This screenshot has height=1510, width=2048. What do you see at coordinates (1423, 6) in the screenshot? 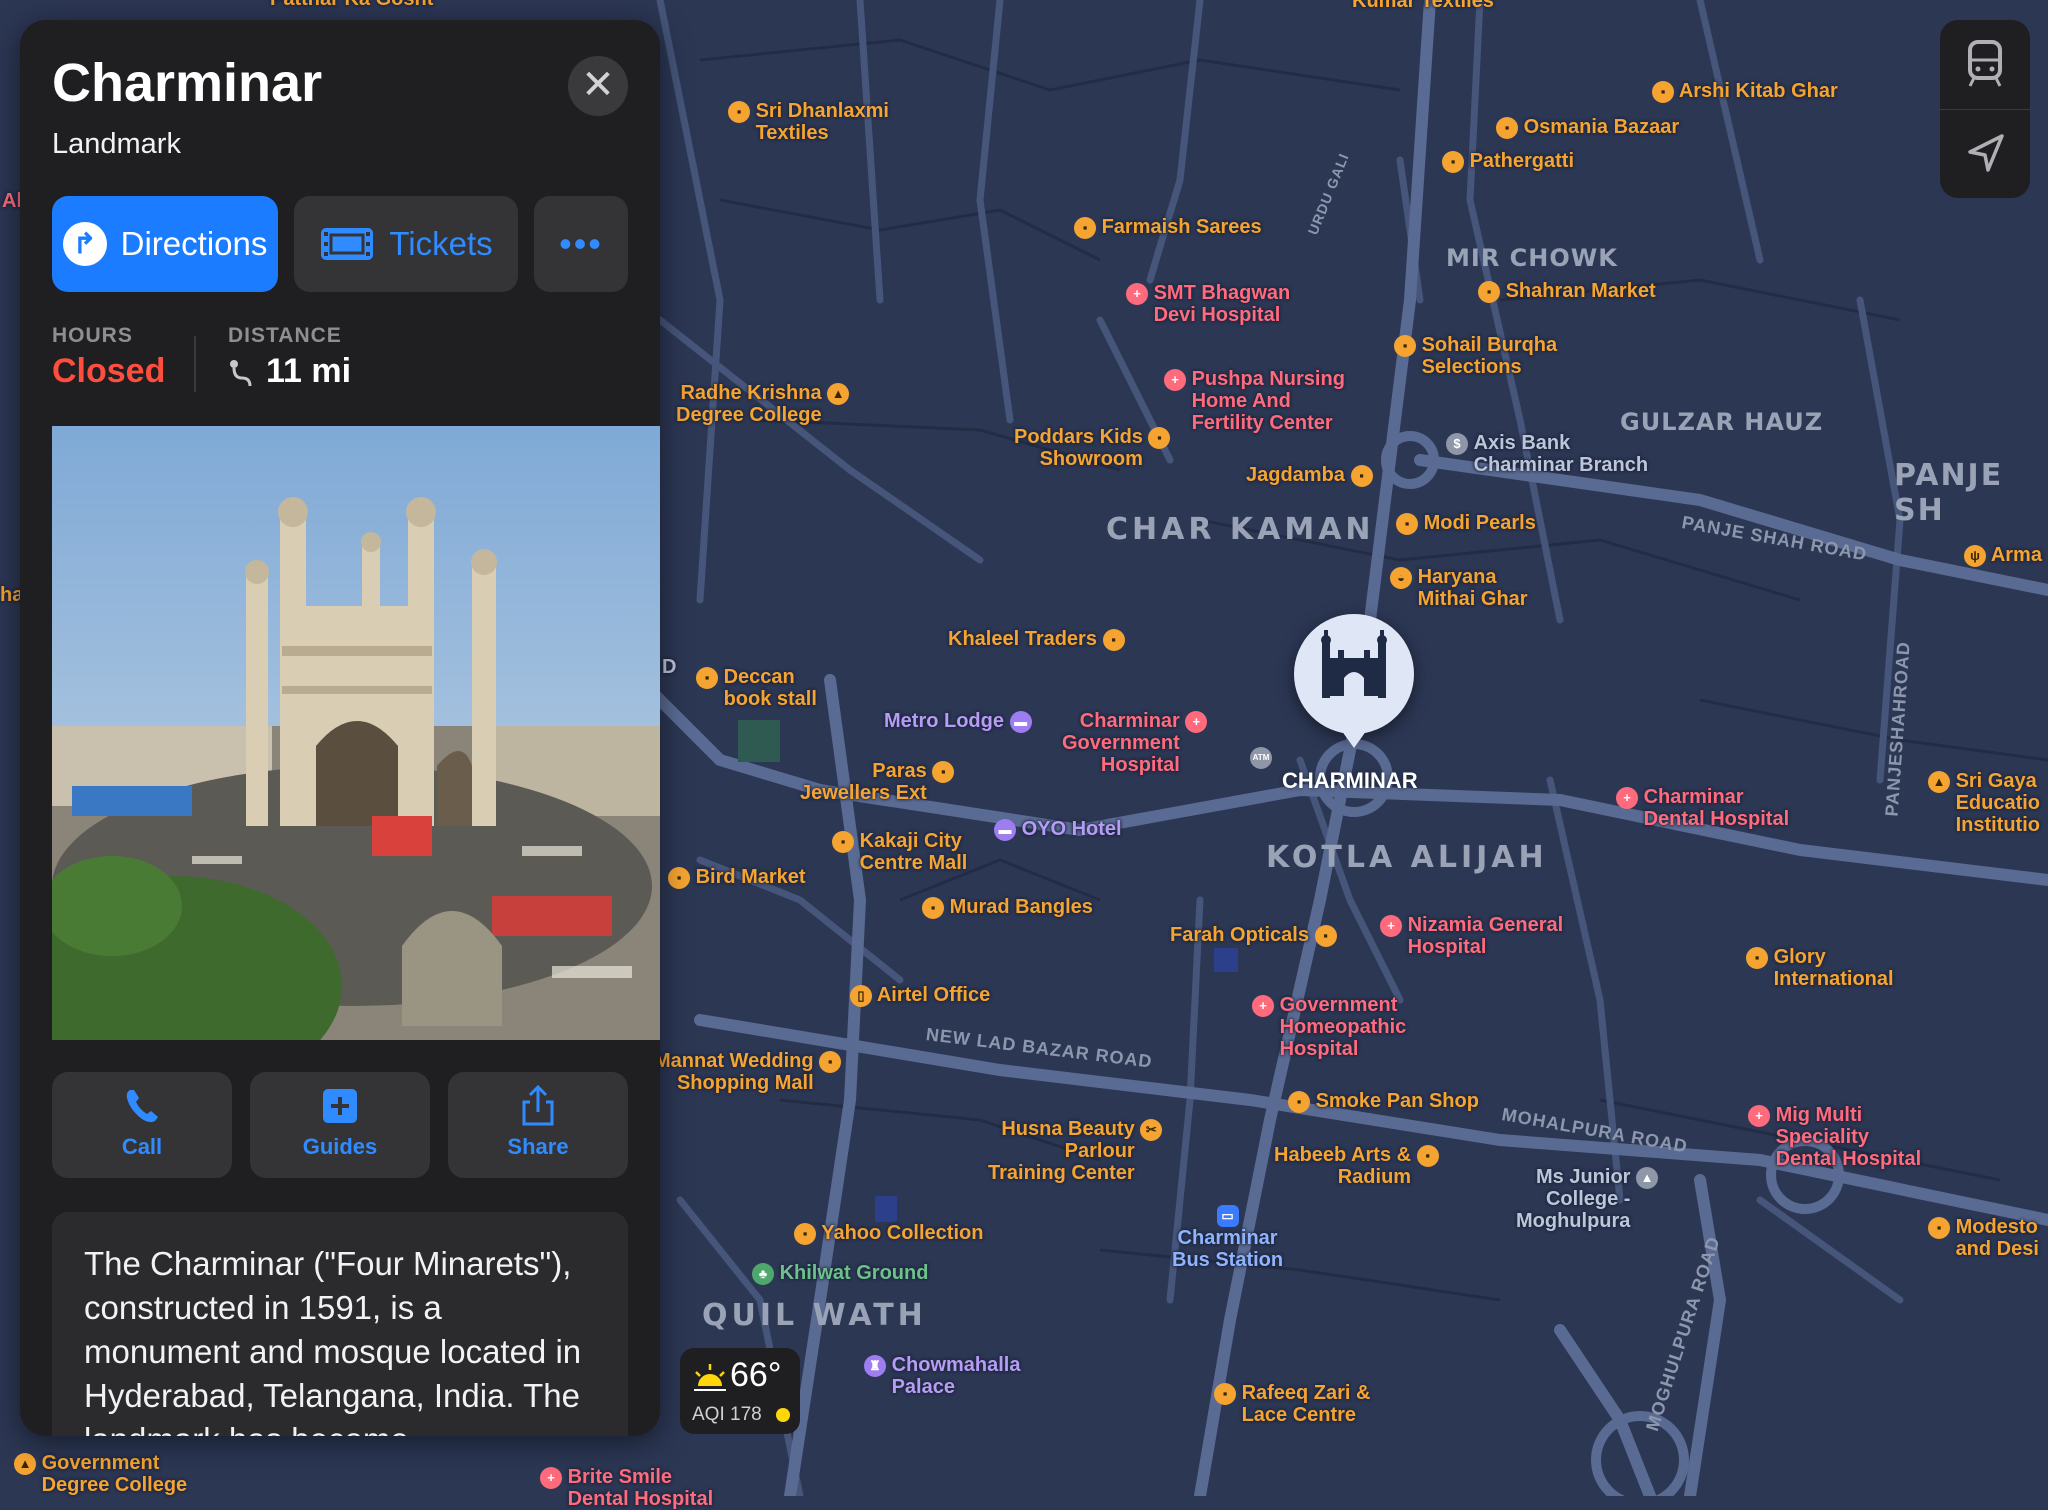
I see `poi-kumar-textiles: Kumar Textiles` at bounding box center [1423, 6].